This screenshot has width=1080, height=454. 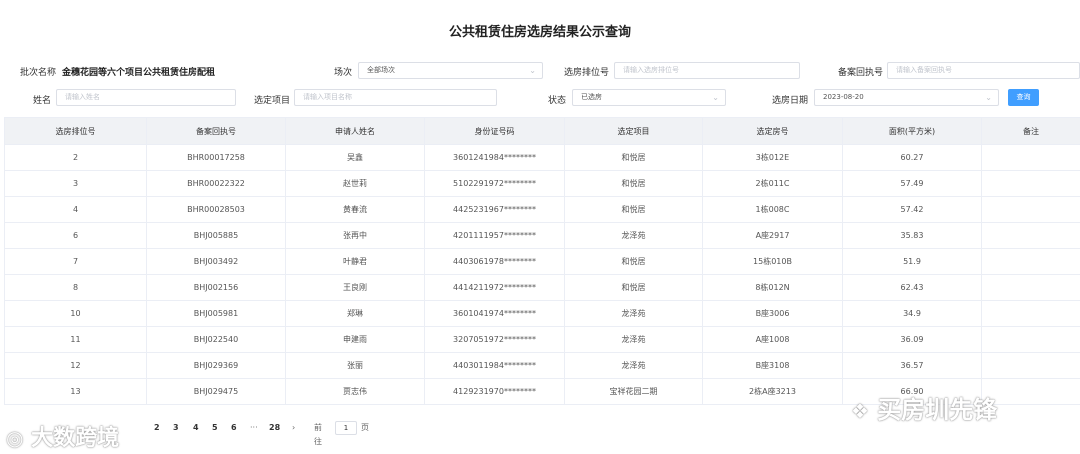 I want to click on cell-rank: 7, so click(x=75, y=261).